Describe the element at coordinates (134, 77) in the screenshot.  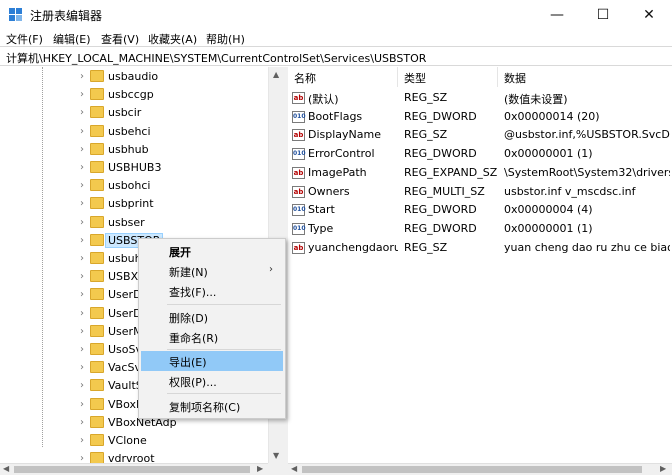
I see `tree-item: › usbaudio` at that location.